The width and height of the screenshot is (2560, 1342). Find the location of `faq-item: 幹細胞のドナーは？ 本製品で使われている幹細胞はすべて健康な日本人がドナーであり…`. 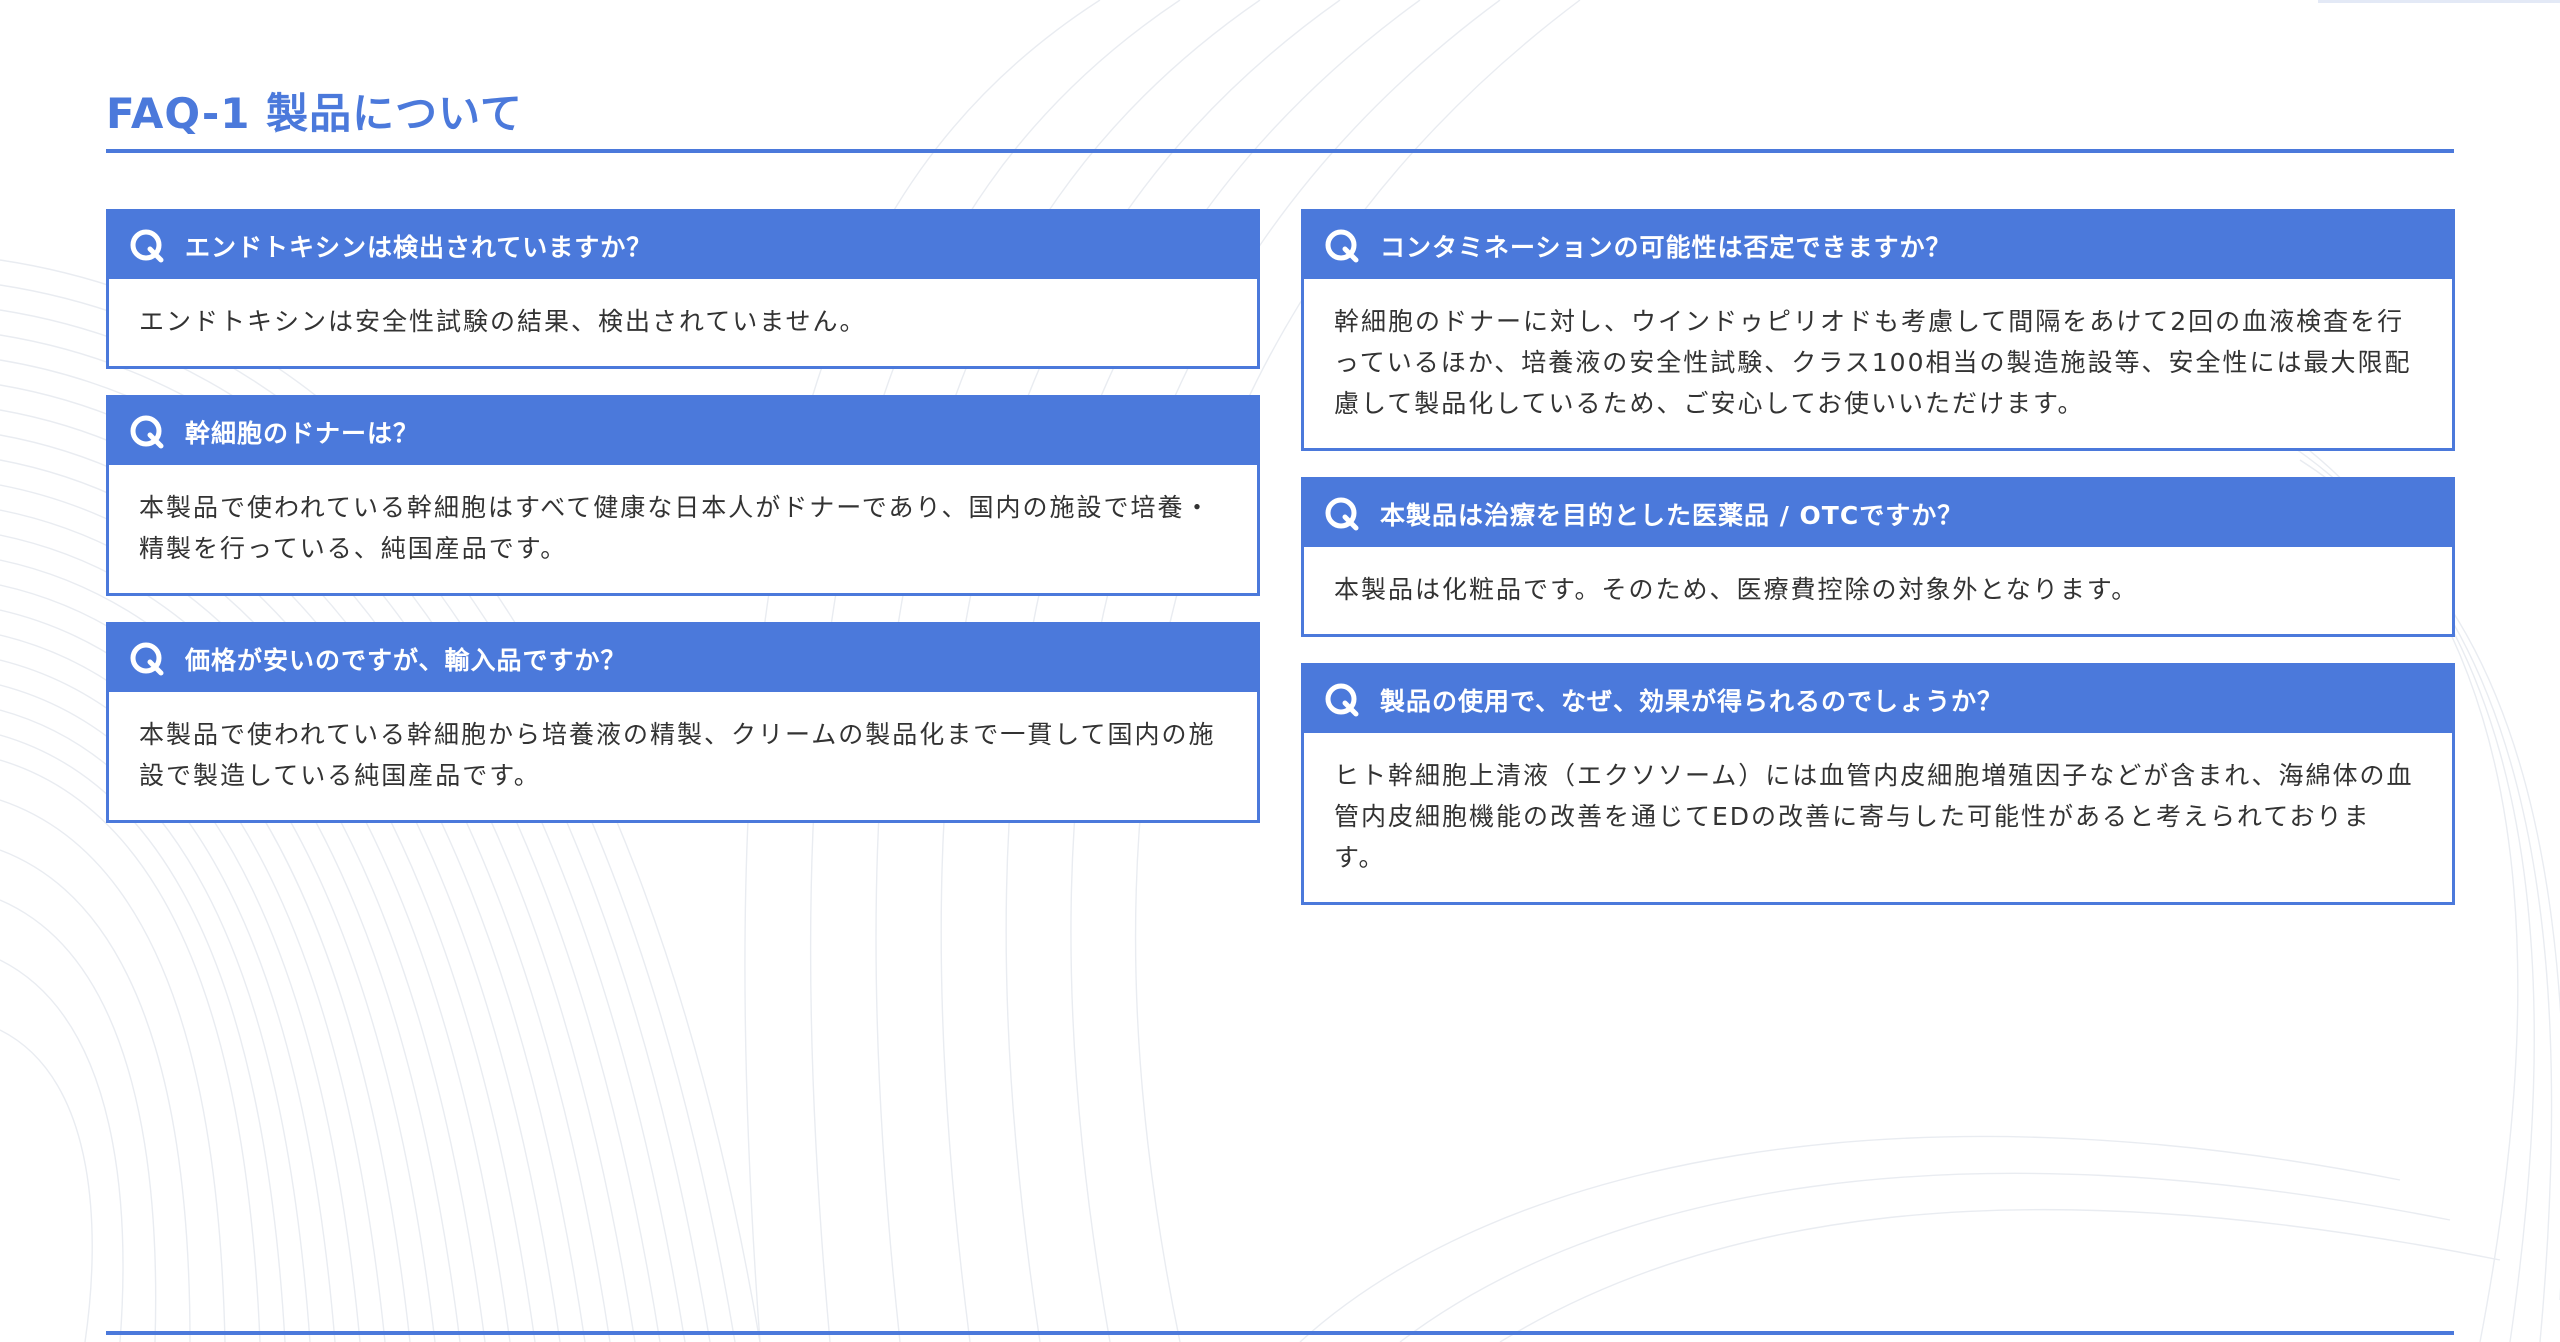

faq-item: 幹細胞のドナーは？ 本製品で使われている幹細胞はすべて健康な日本人がドナーであり… is located at coordinates (683, 495).